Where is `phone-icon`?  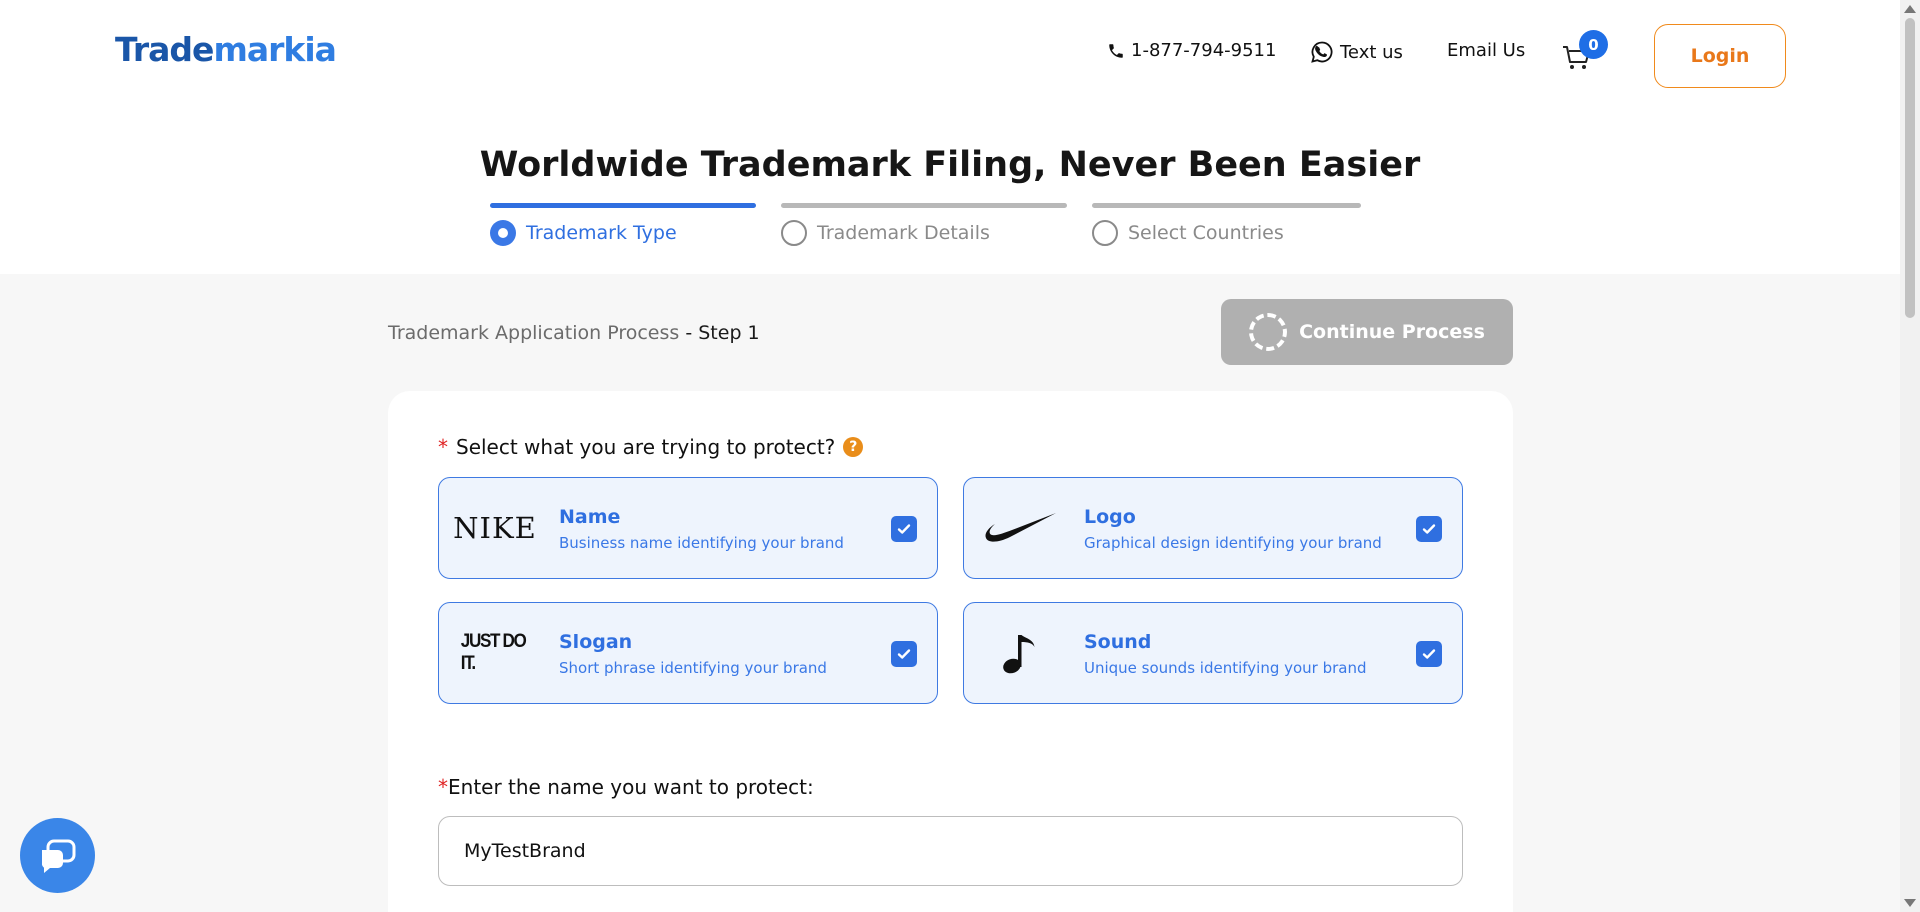 phone-icon is located at coordinates (1116, 50).